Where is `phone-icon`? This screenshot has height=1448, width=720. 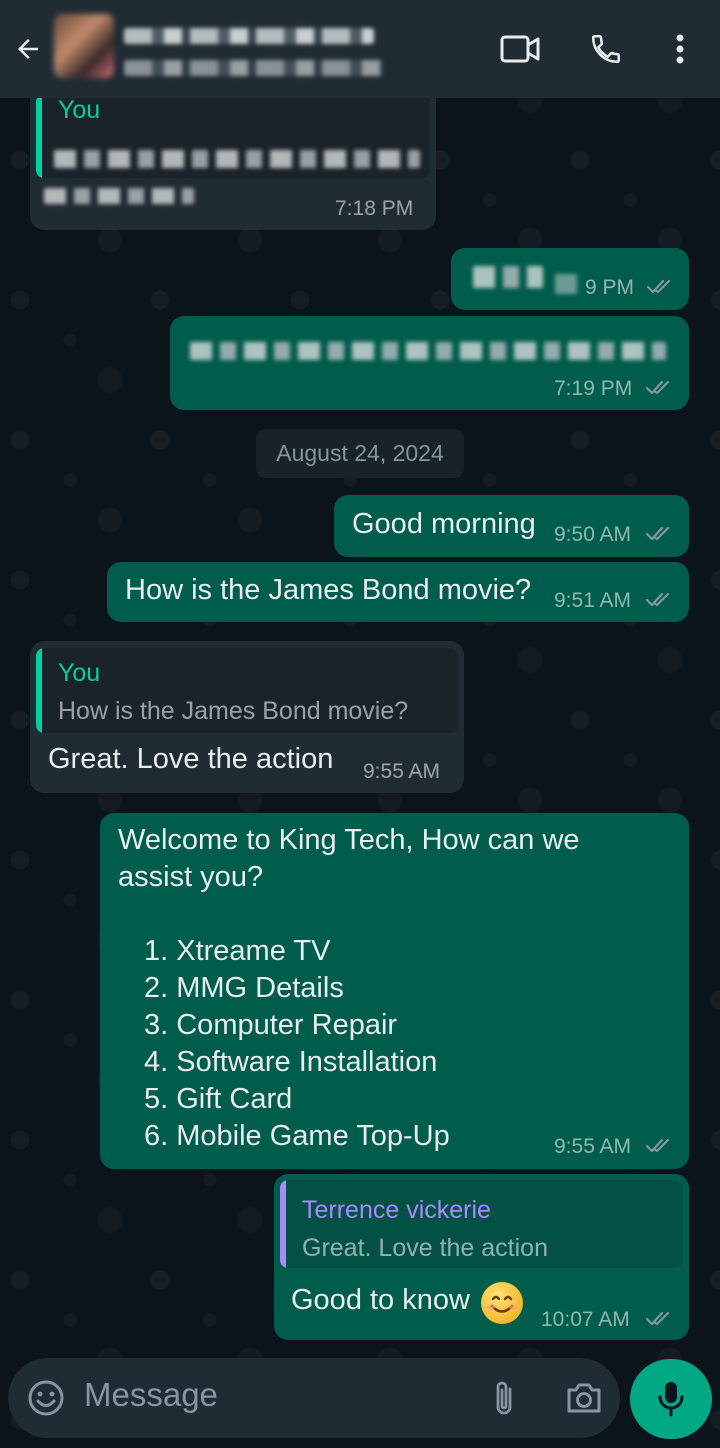
phone-icon is located at coordinates (606, 49).